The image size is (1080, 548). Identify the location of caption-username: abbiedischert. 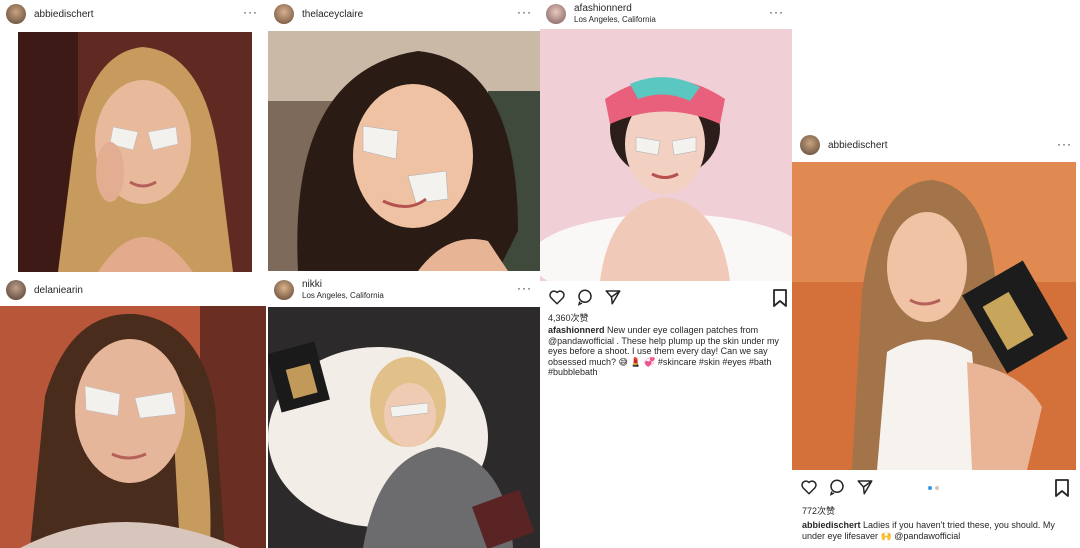
(831, 525).